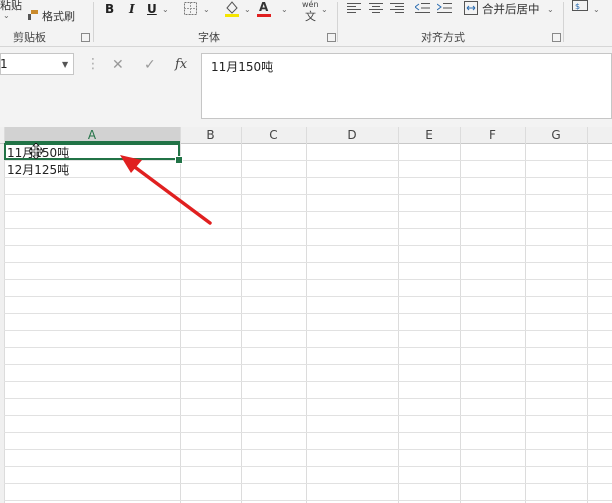  What do you see at coordinates (232, 8) in the screenshot?
I see `fill-color-icon` at bounding box center [232, 8].